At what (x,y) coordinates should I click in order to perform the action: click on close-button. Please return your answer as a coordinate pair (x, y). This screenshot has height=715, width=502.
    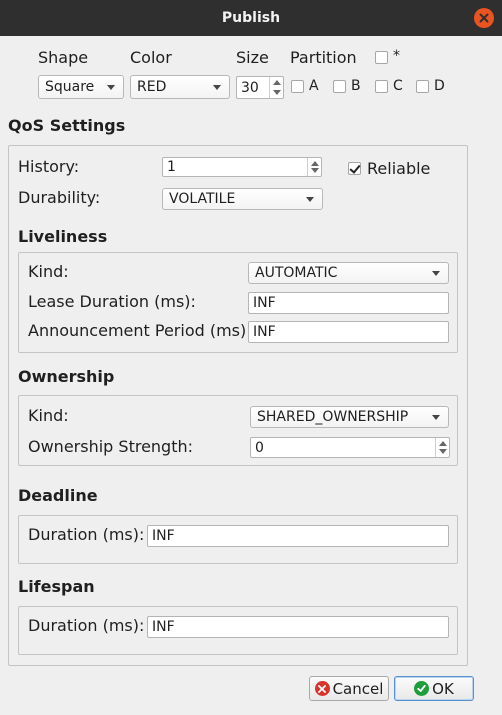
    Looking at the image, I should click on (484, 18).